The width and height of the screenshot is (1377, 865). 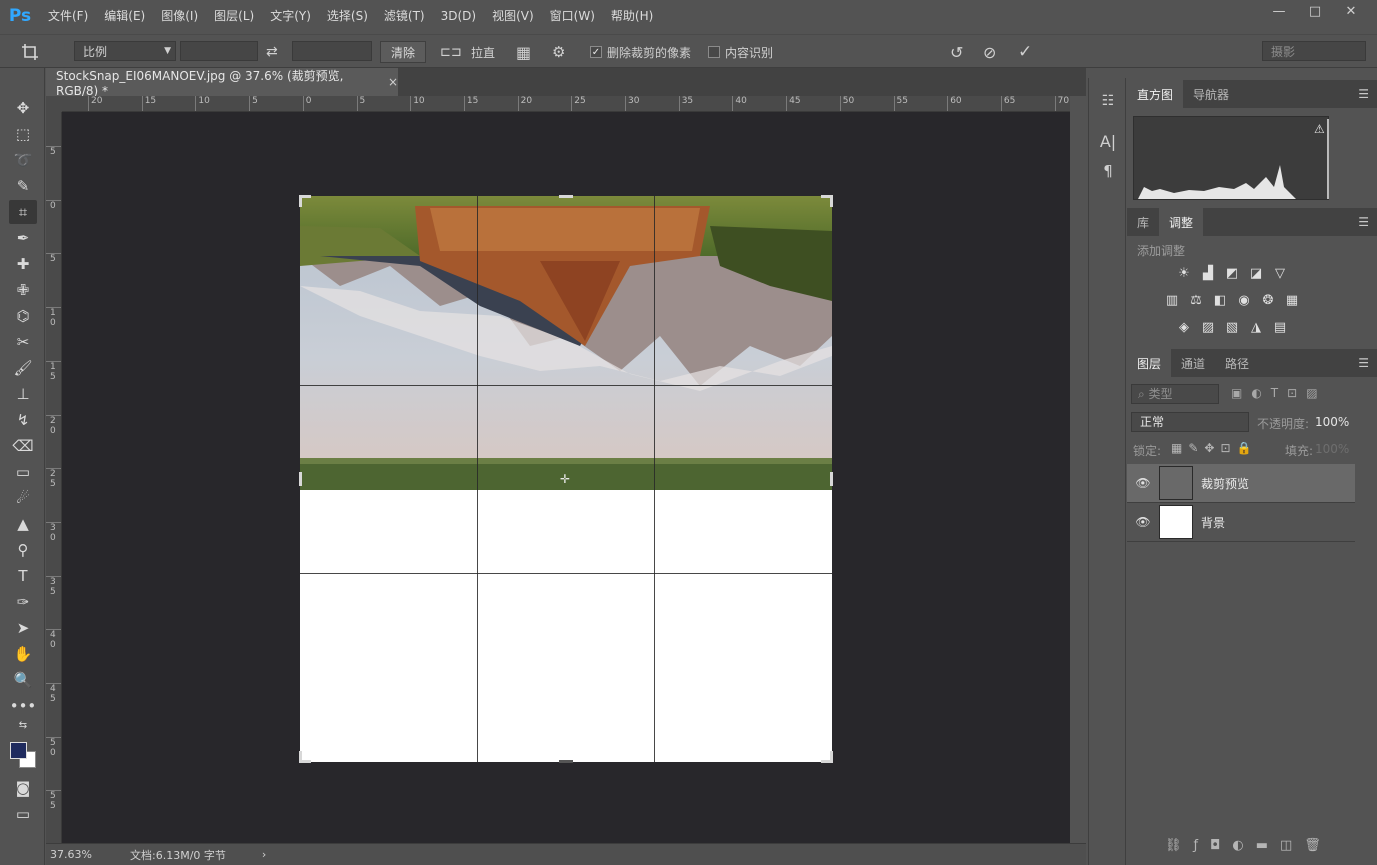 I want to click on workspace-select: 摄影, so click(x=1314, y=51).